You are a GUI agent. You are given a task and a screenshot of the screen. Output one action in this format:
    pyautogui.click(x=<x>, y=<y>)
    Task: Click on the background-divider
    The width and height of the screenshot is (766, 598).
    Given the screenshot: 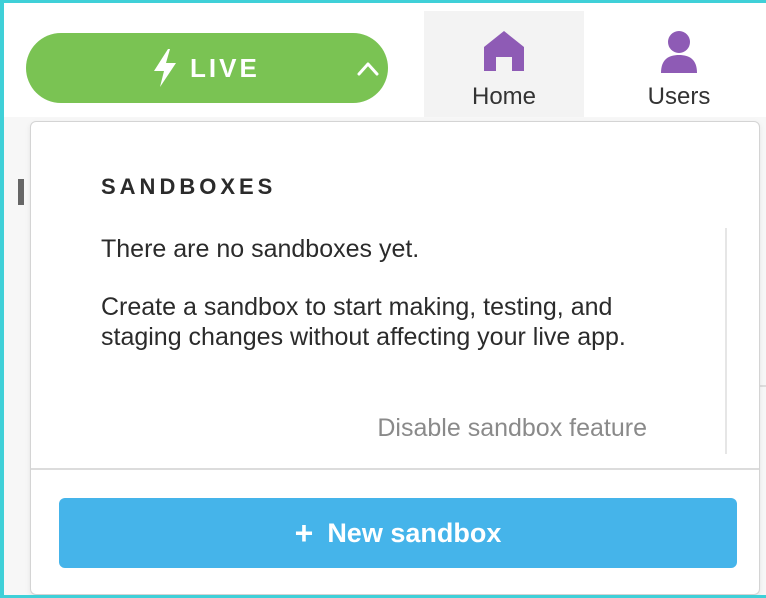 What is the action you would take?
    pyautogui.click(x=763, y=386)
    